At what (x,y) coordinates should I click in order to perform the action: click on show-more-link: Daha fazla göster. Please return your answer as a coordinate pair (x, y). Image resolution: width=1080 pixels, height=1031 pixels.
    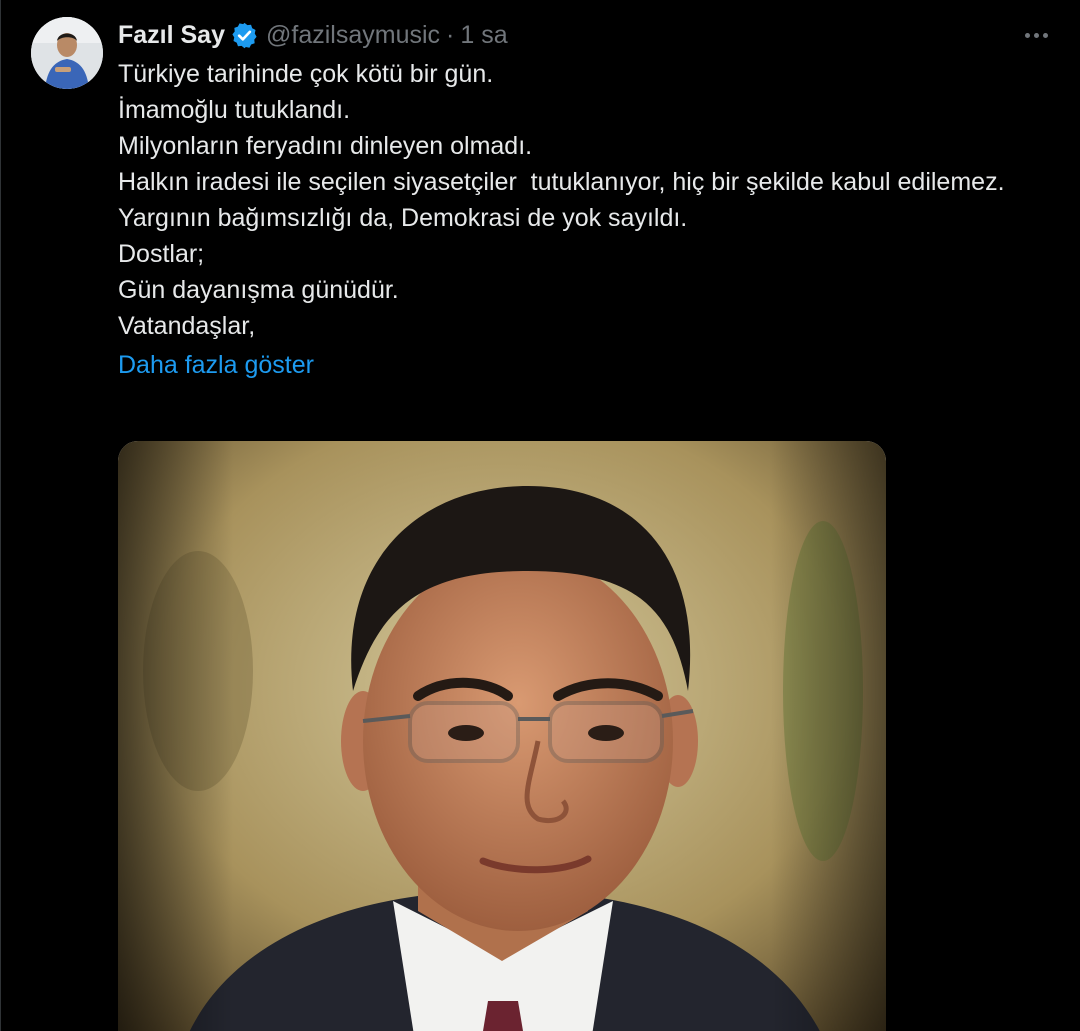
    Looking at the image, I should click on (563, 365).